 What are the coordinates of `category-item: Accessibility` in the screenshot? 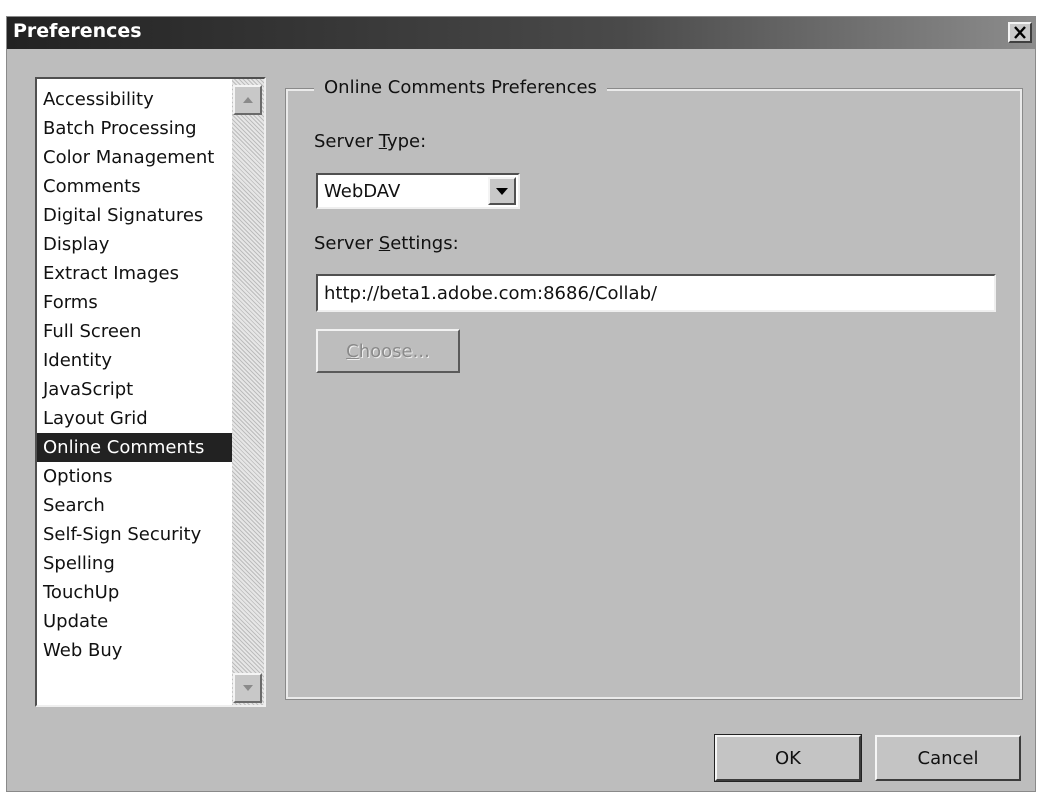 It's located at (135, 99).